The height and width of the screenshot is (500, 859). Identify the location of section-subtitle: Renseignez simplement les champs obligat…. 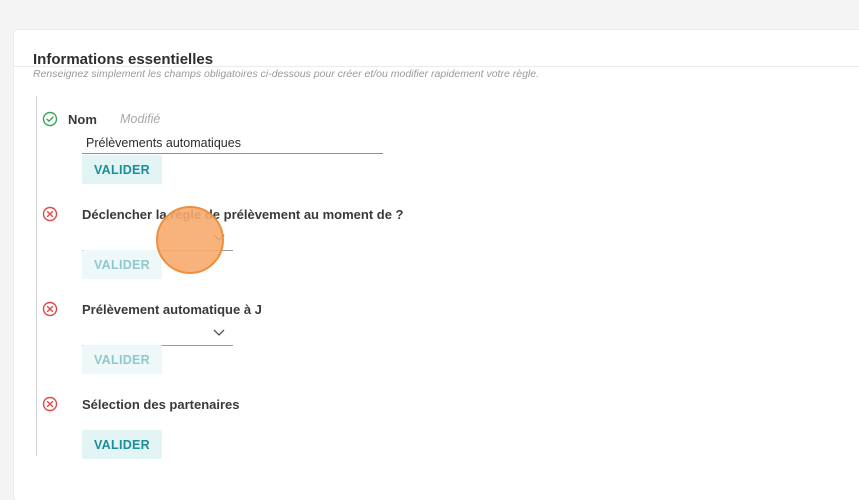
(286, 74).